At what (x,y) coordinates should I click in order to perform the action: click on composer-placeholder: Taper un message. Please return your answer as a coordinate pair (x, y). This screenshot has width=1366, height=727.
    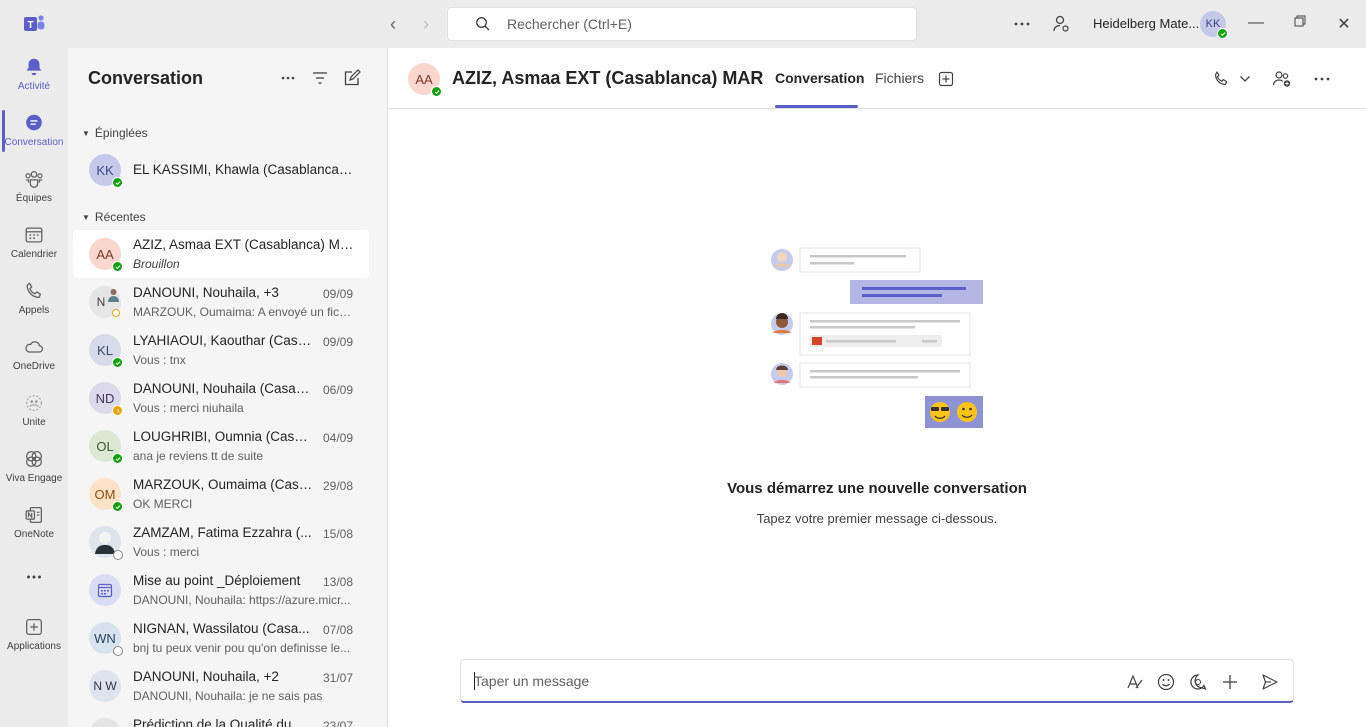
    Looking at the image, I should click on (532, 681).